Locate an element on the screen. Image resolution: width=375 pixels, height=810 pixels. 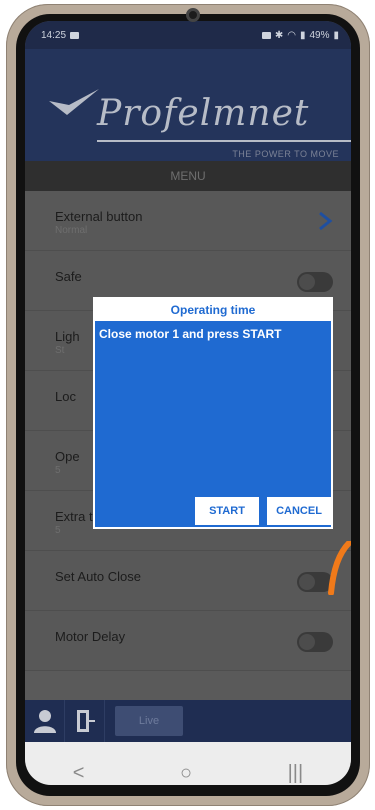
dialog-message: Close motor 1 and press START is located at coordinates (190, 334).